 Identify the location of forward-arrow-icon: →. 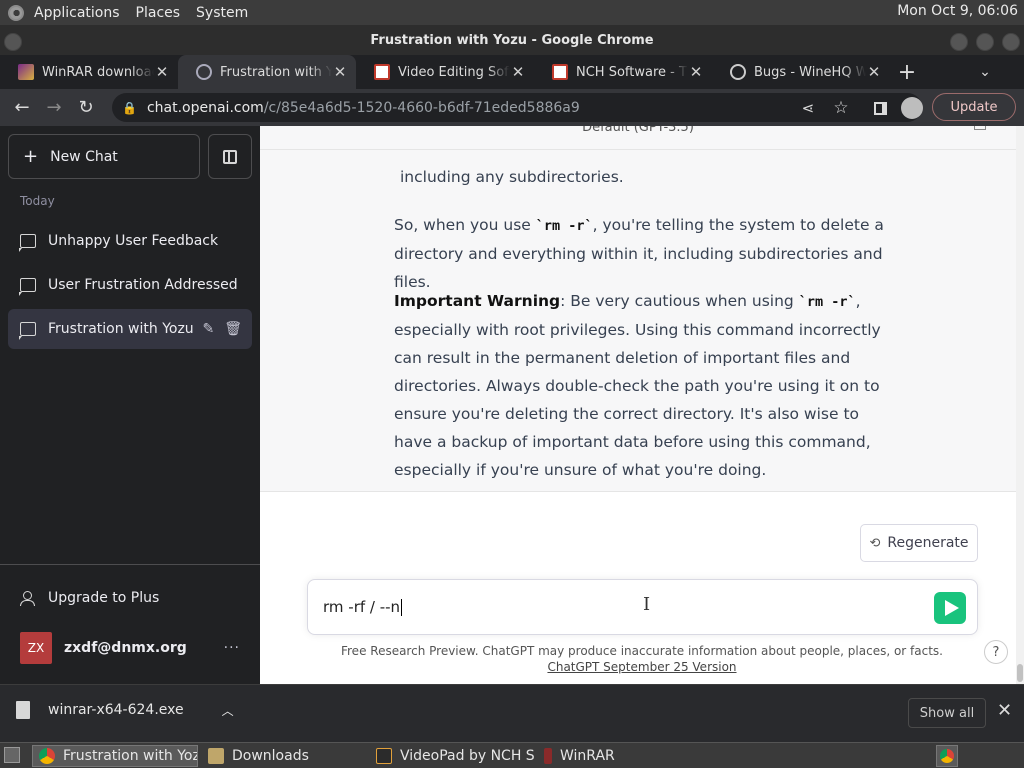
(54, 108).